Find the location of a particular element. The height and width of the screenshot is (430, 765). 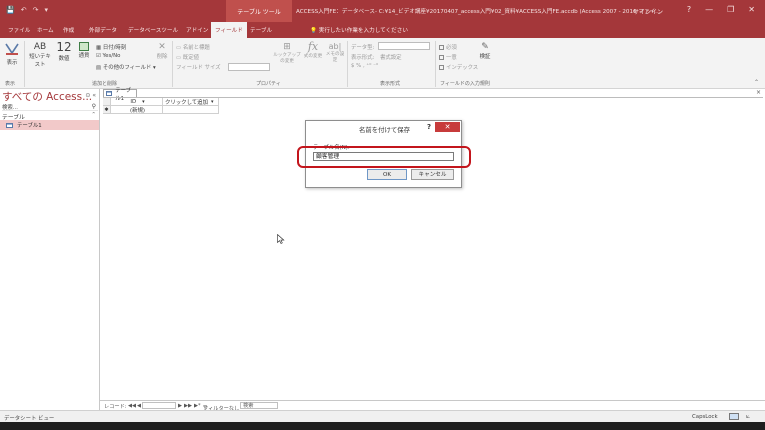

unique-checkbox: 一意 is located at coordinates (448, 57).